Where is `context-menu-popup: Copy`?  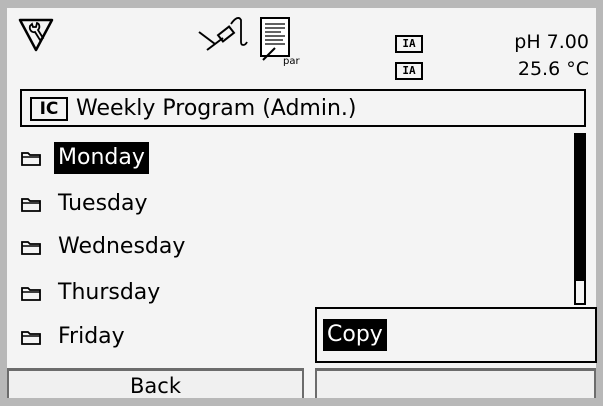 context-menu-popup: Copy is located at coordinates (456, 335).